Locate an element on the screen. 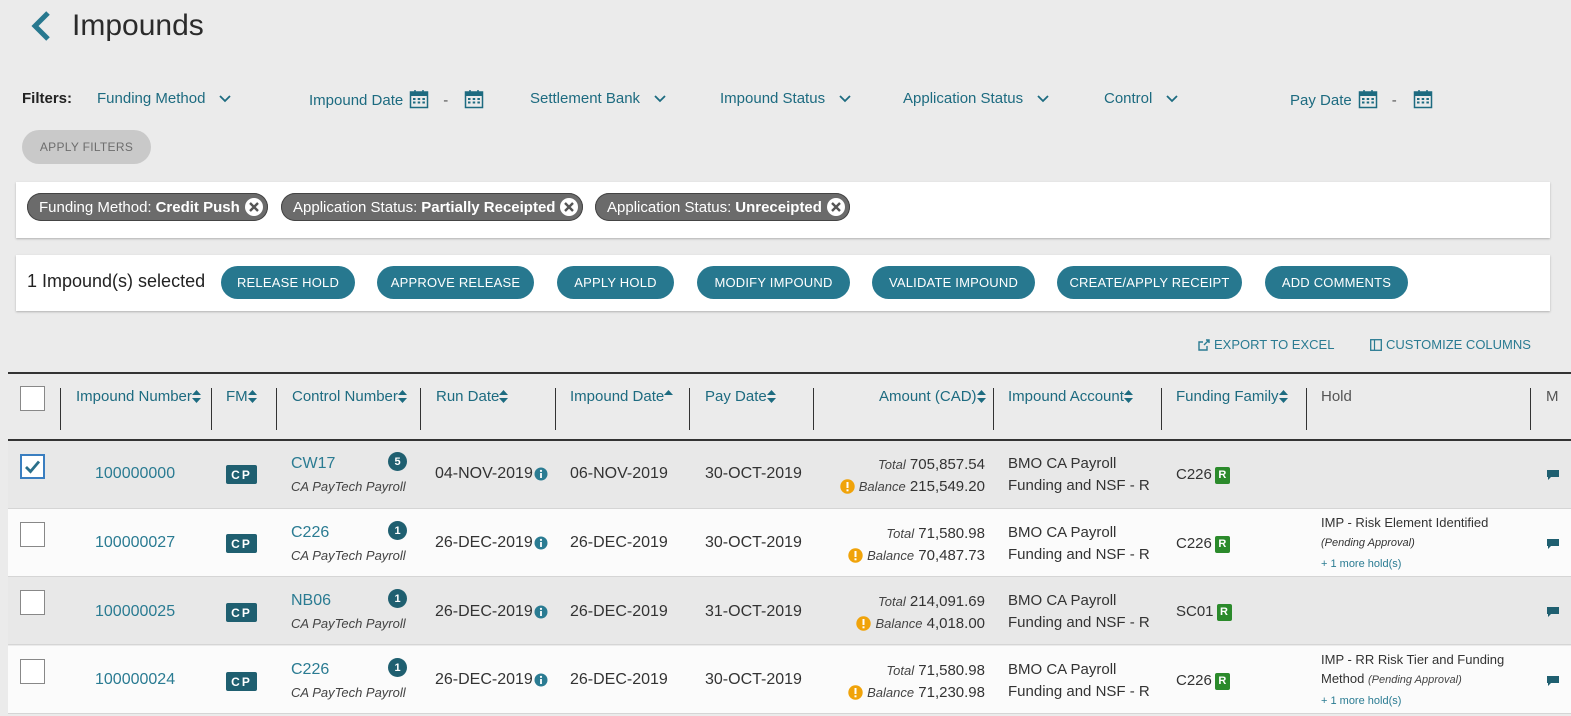  column-header-funding-family: Funding Family is located at coordinates (1232, 396).